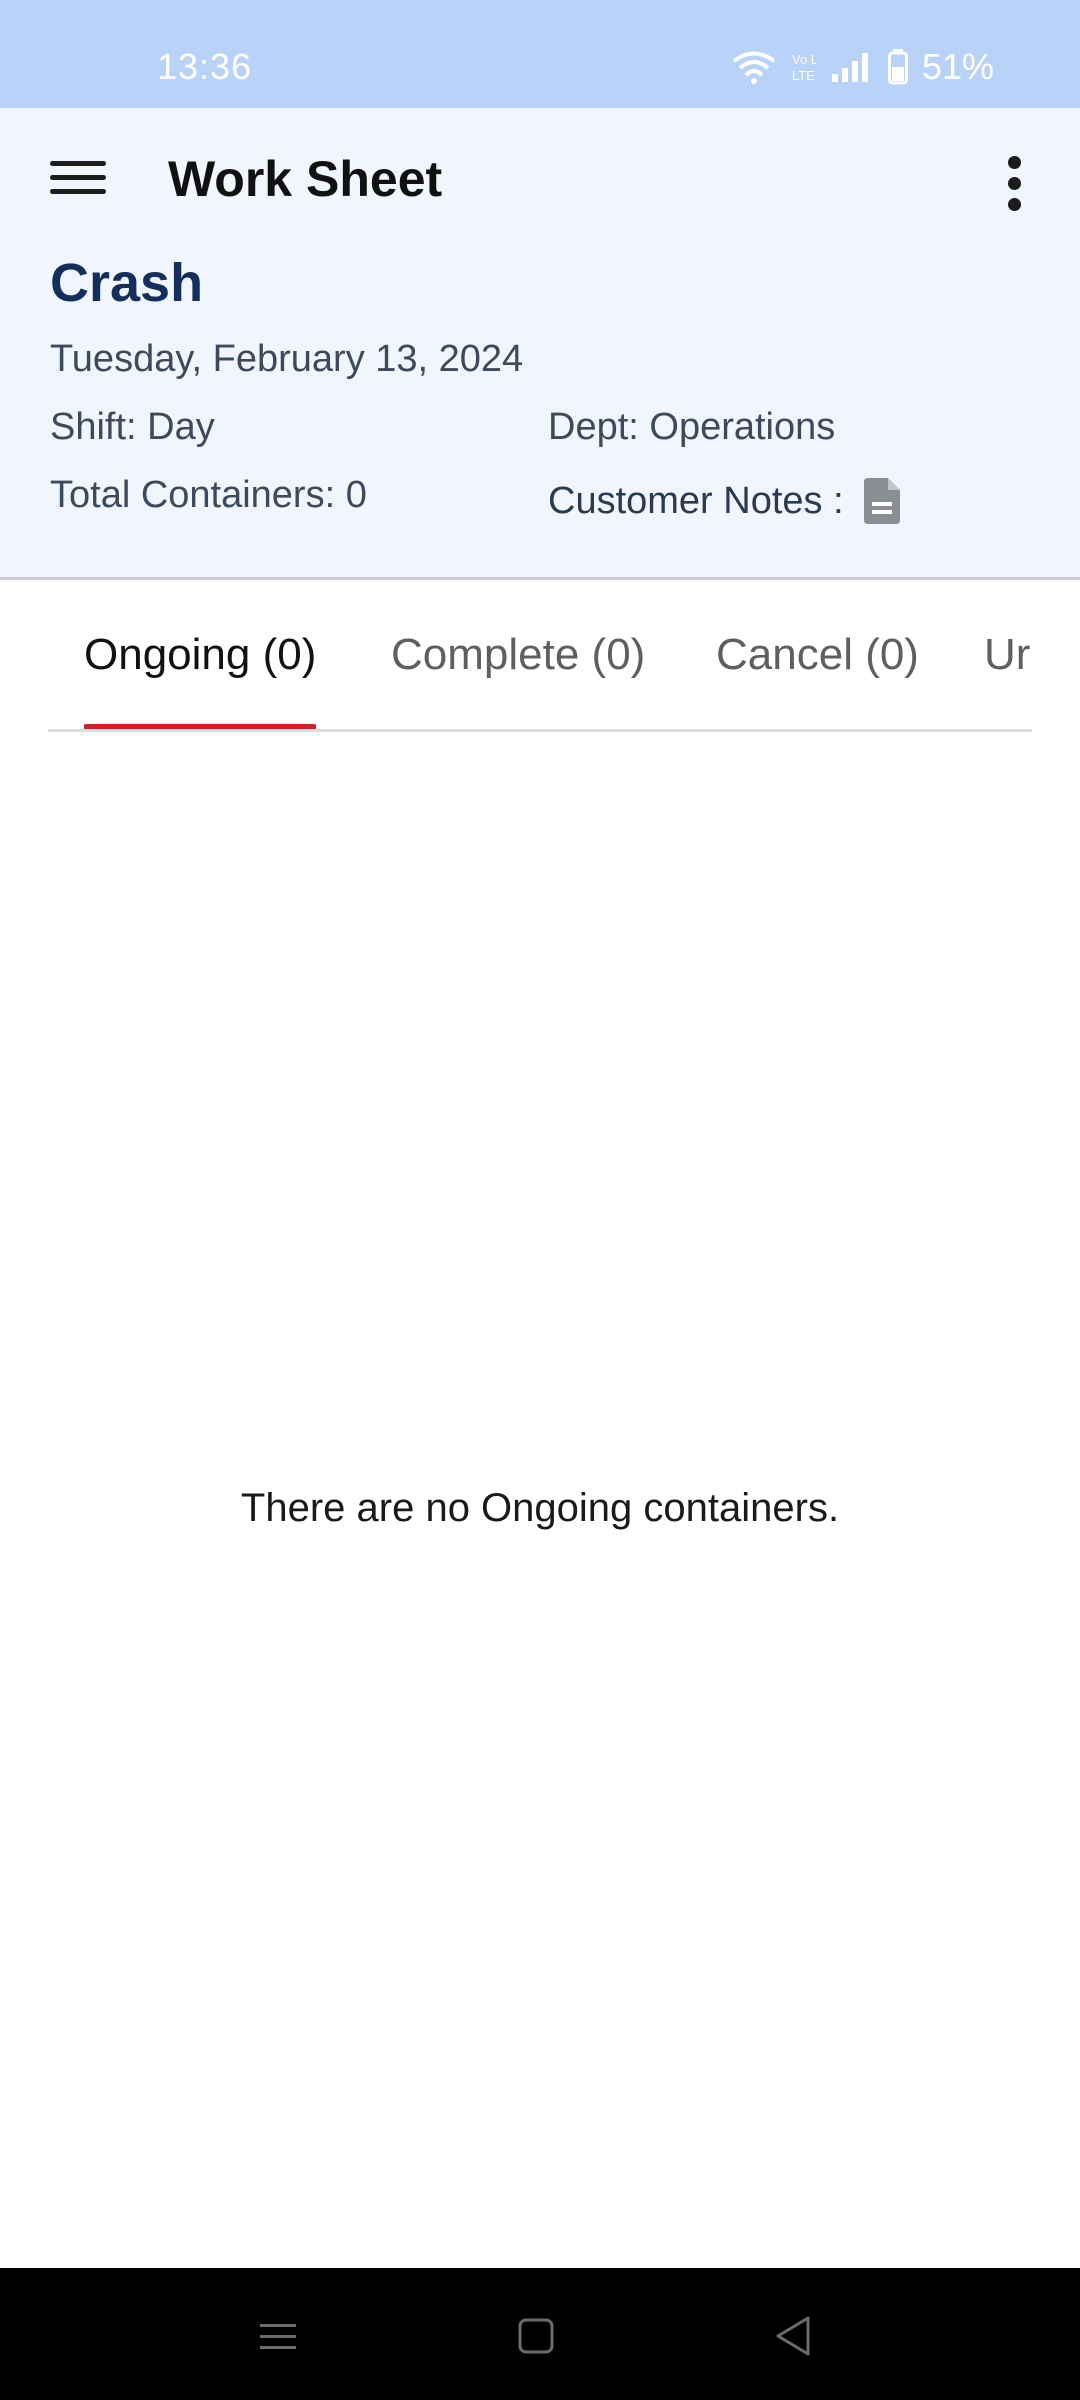 Image resolution: width=1080 pixels, height=2400 pixels. What do you see at coordinates (1014, 185) in the screenshot?
I see `more-vert-icon` at bounding box center [1014, 185].